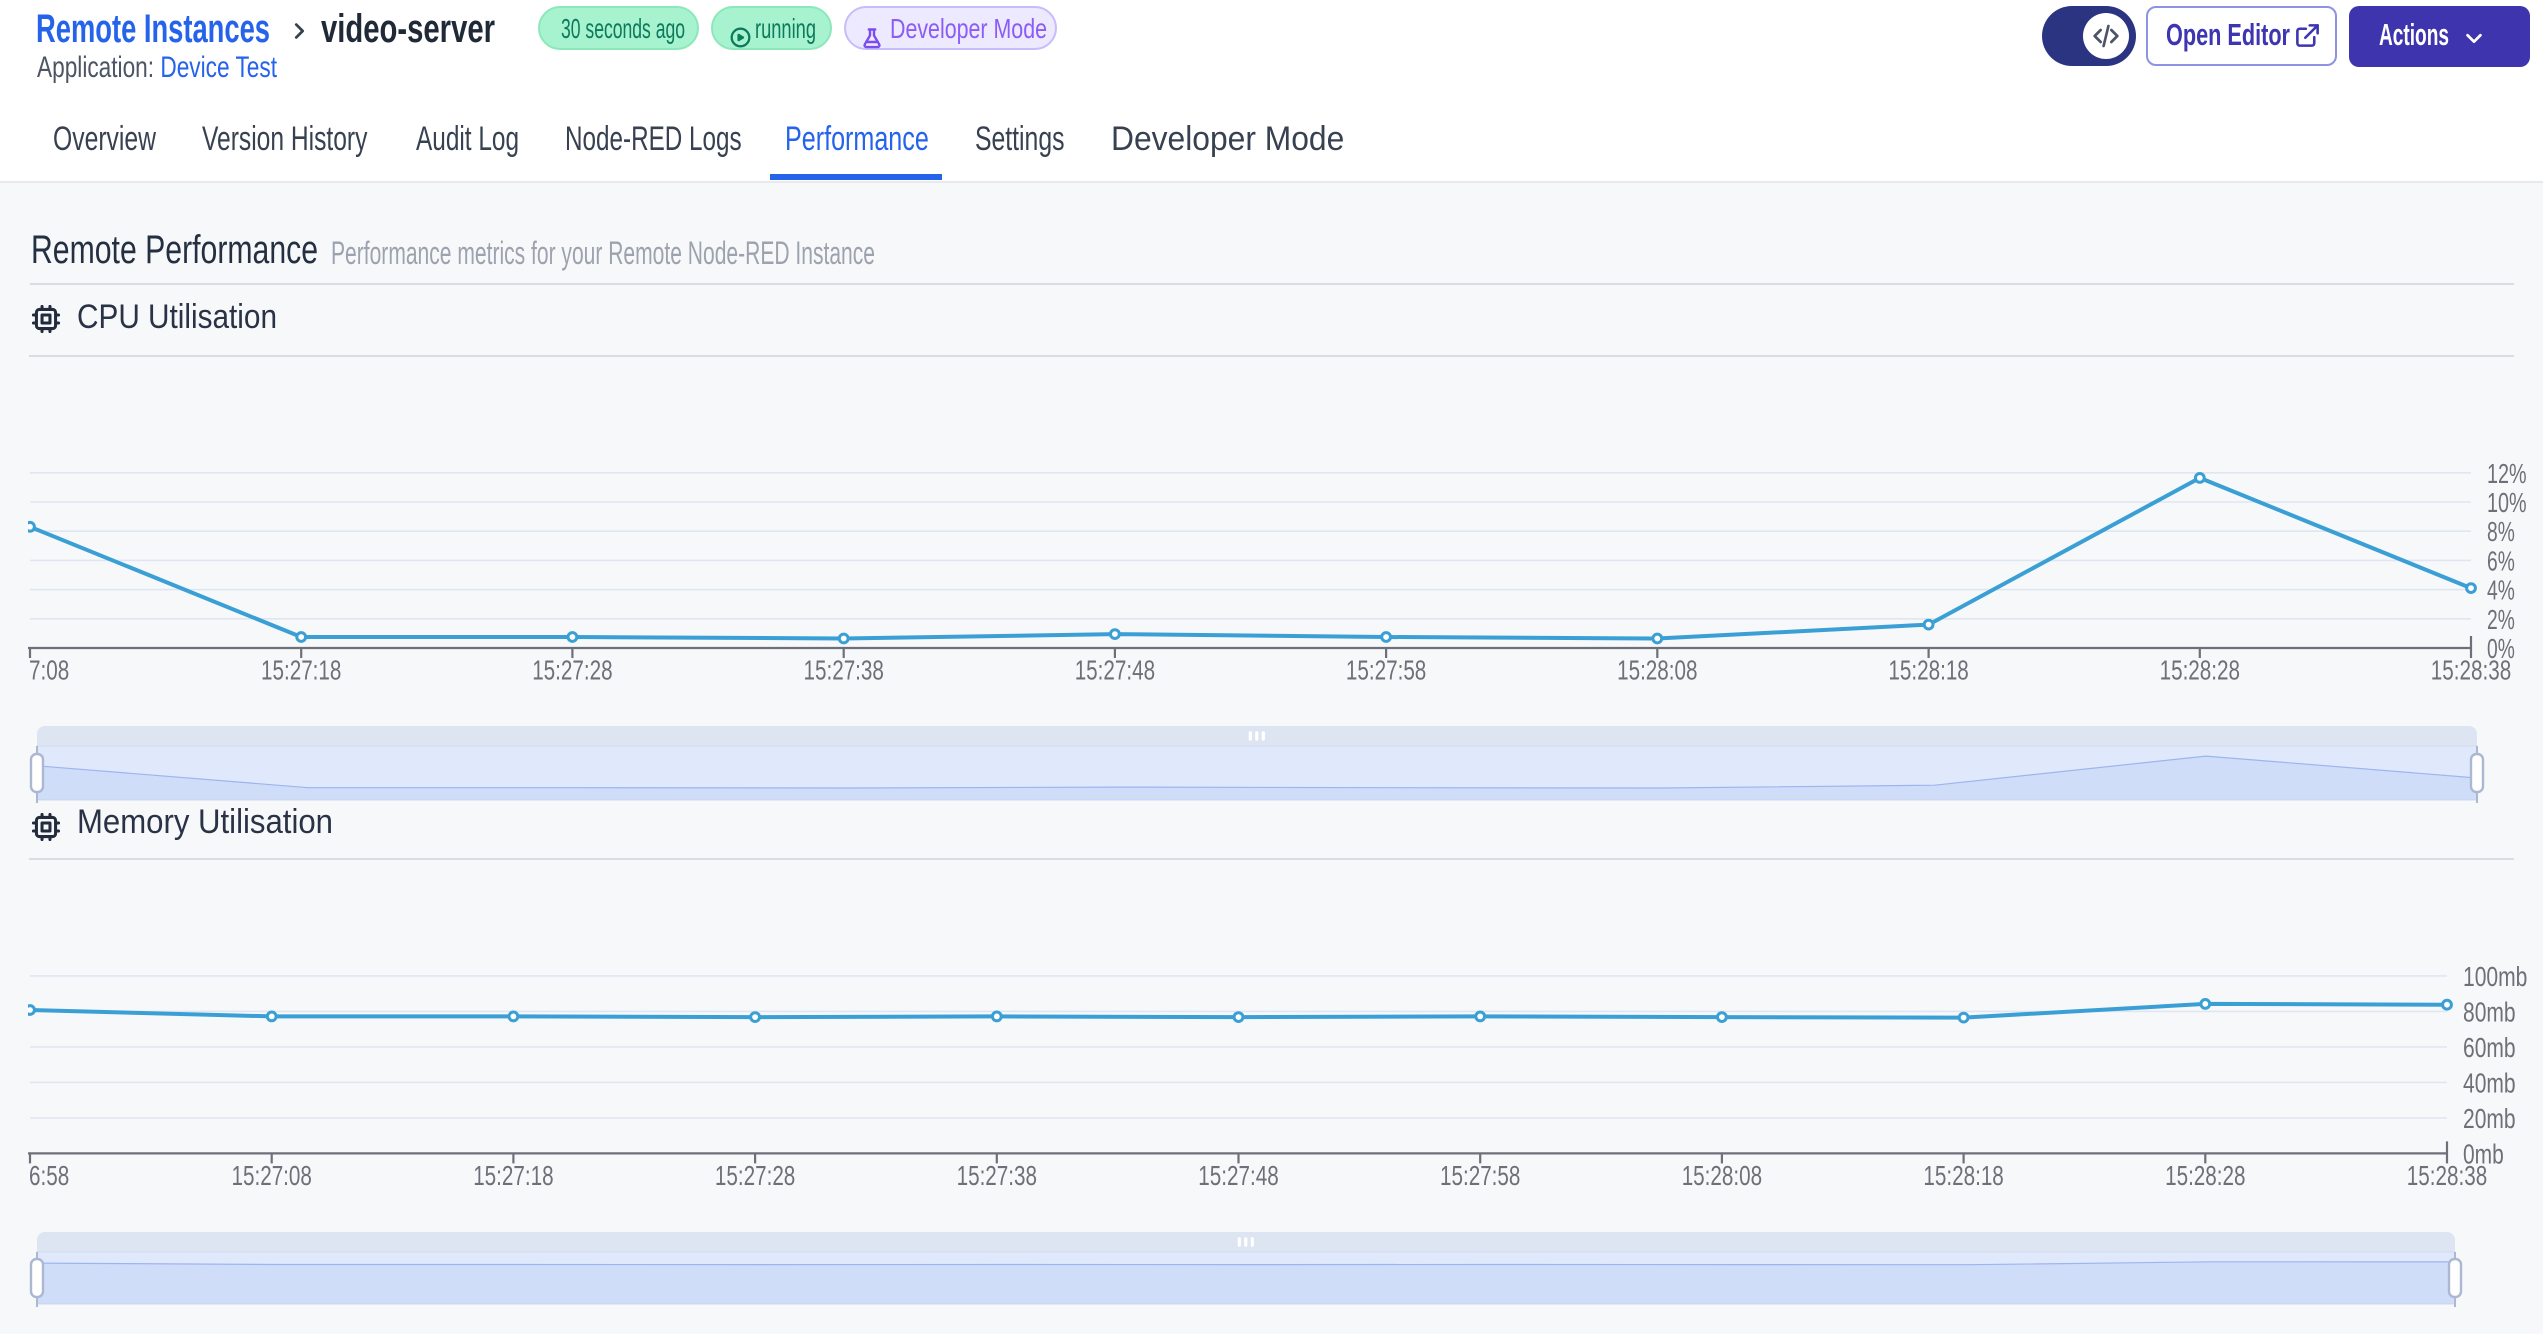  Describe the element at coordinates (49, 670) in the screenshot. I see `svg-text: 7:08` at that location.